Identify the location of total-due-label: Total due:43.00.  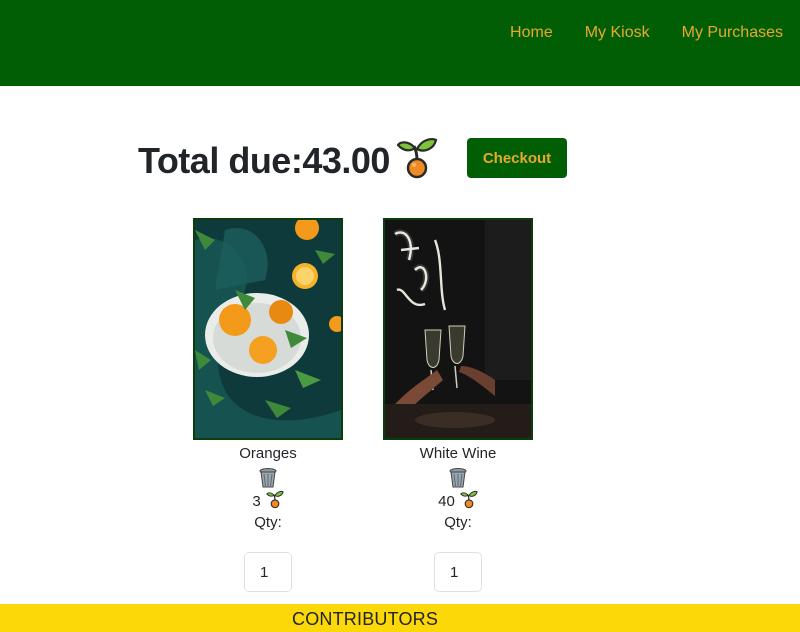
(264, 160).